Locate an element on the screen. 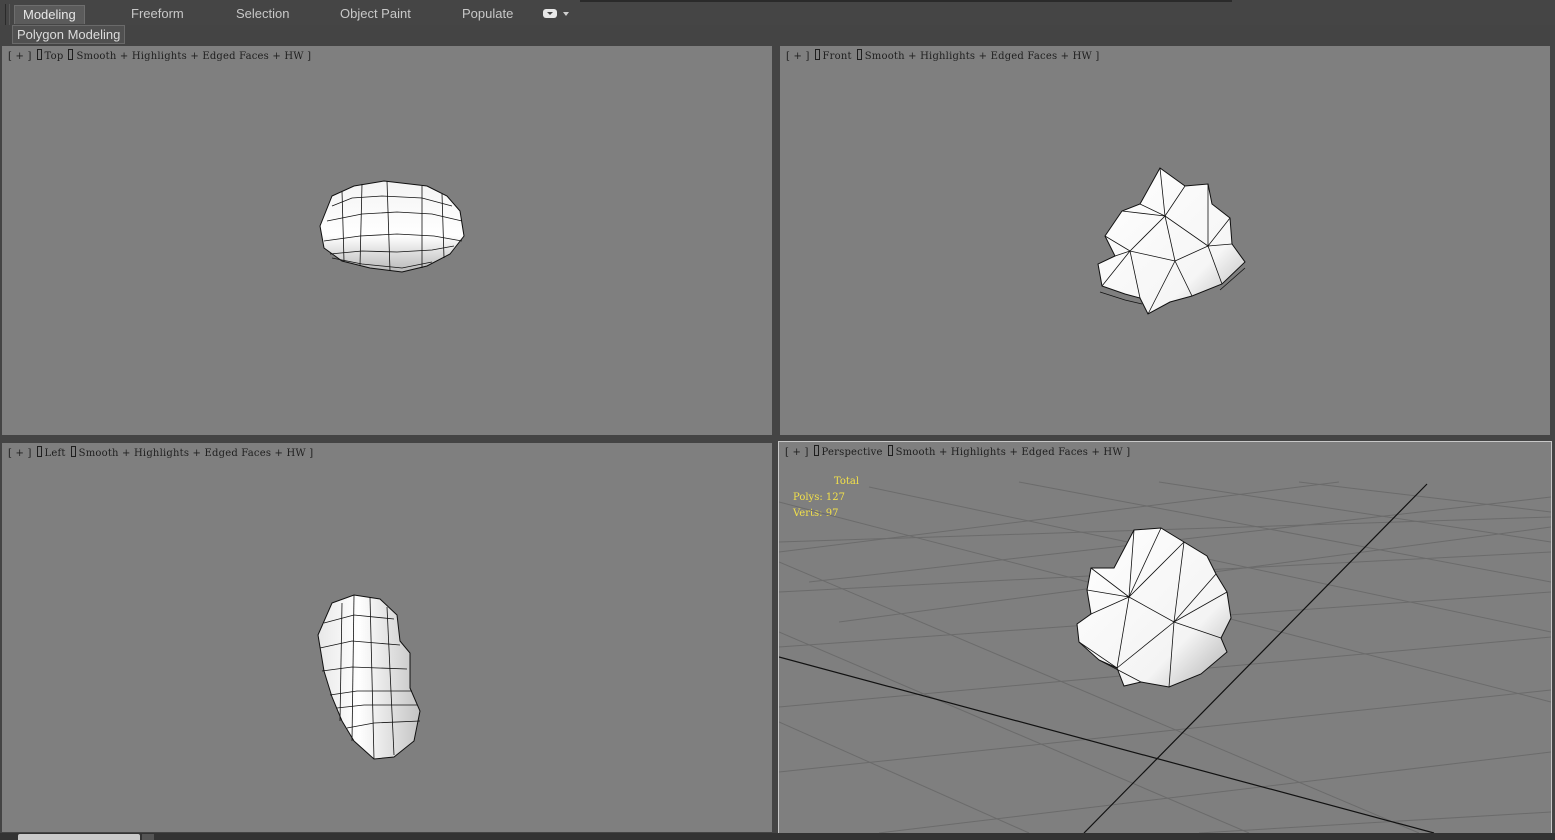  time-slider-next-button is located at coordinates (148, 837).